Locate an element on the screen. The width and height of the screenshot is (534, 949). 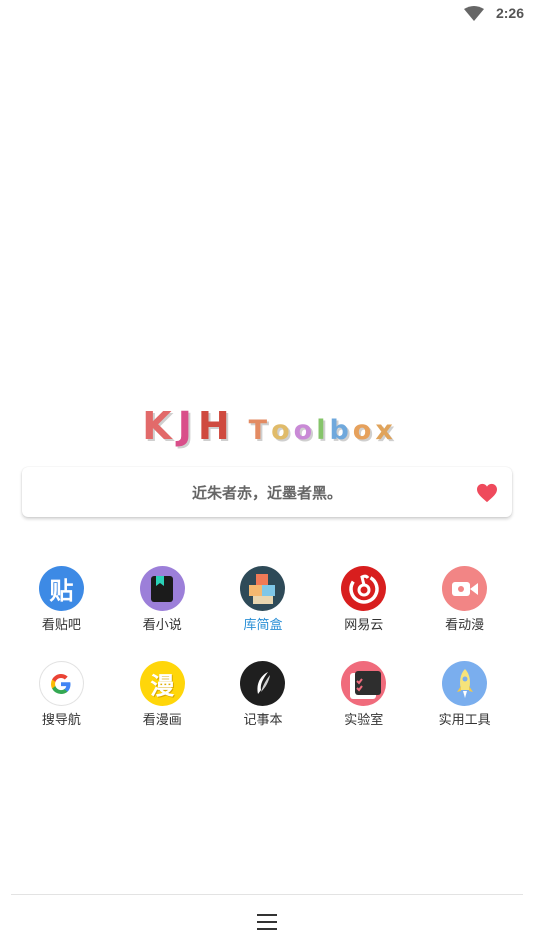
logo-letter: l is located at coordinates (321, 430).